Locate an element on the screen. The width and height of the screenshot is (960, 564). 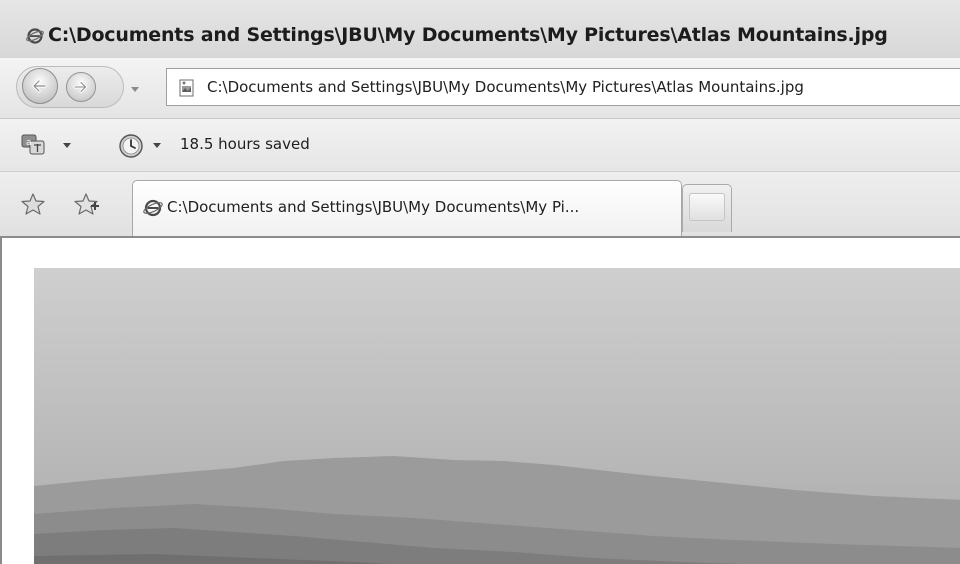
hours-saved-text: 18.5 hours saved is located at coordinates (245, 144).